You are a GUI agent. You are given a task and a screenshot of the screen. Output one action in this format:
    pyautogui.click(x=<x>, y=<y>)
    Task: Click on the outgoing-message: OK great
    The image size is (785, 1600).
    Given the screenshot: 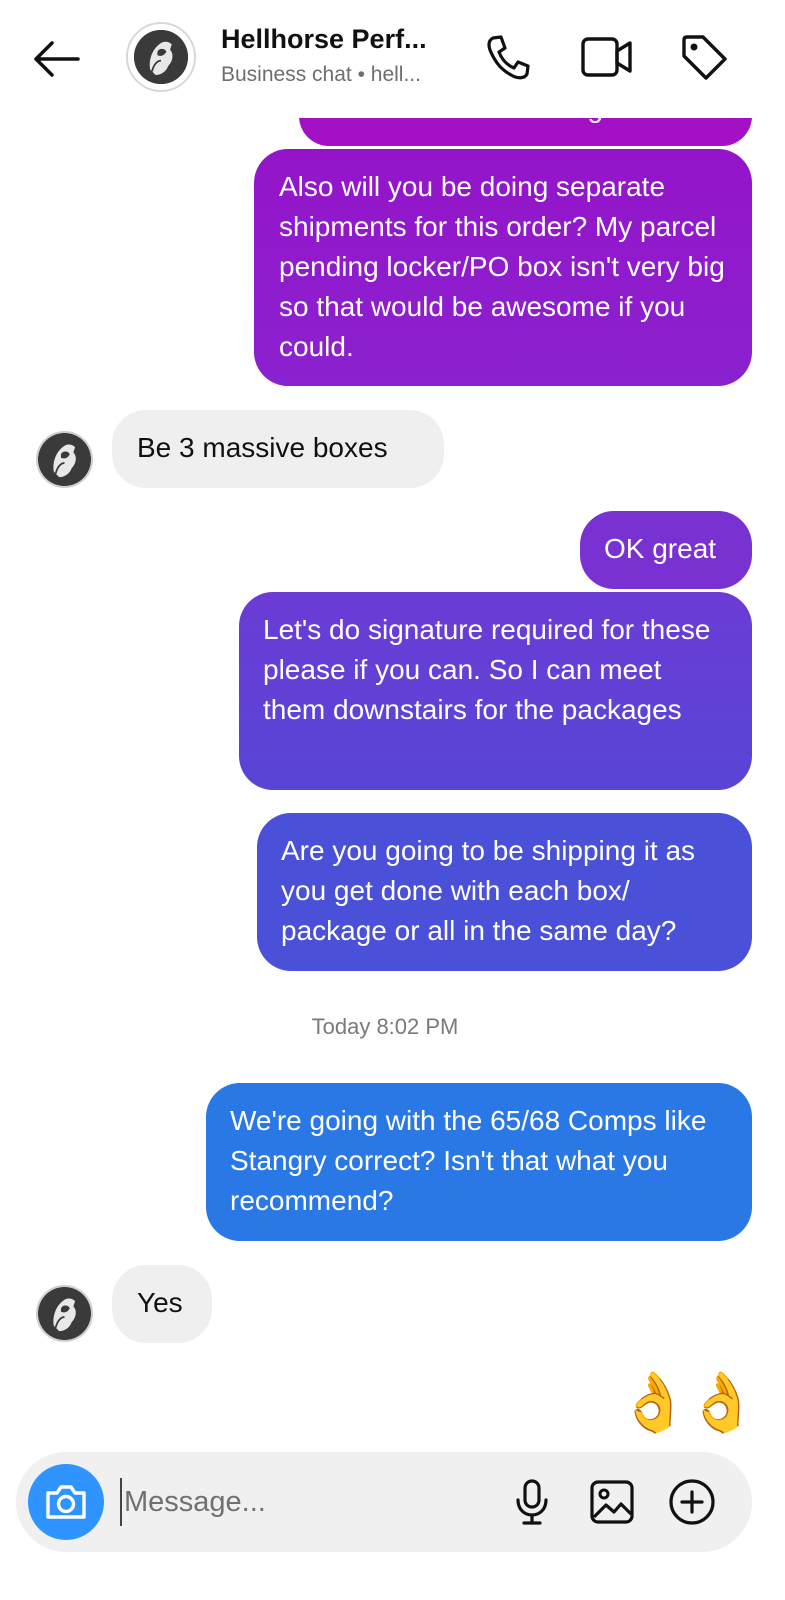 What is the action you would take?
    pyautogui.click(x=666, y=550)
    